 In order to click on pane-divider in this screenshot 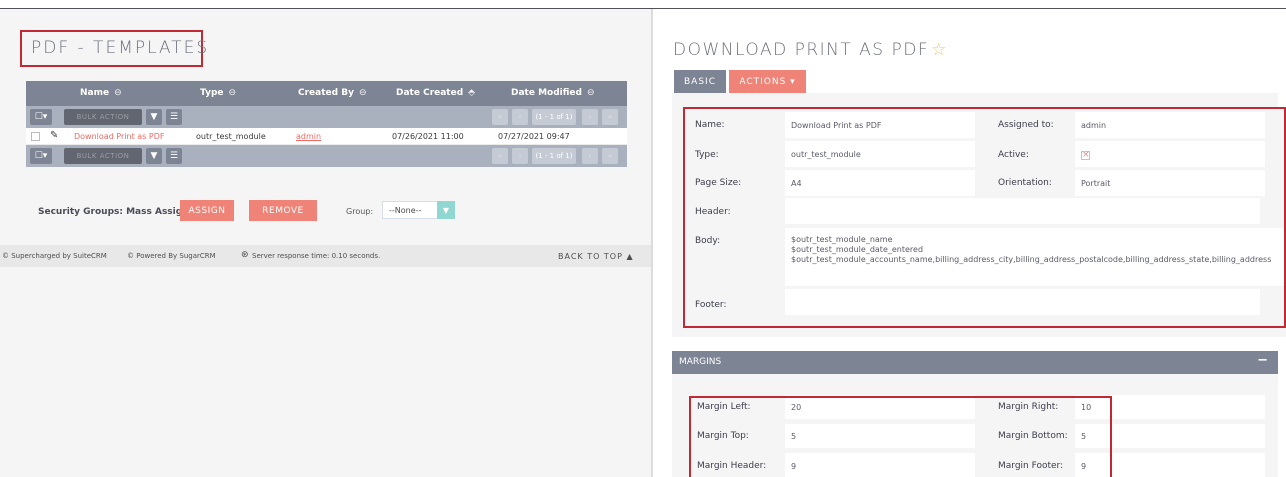, I will do `click(652, 243)`.